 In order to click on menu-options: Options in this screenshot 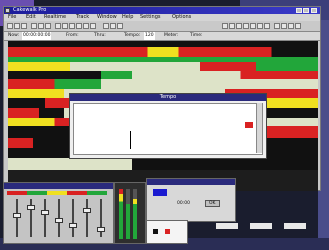, I will do `click(181, 17)`.